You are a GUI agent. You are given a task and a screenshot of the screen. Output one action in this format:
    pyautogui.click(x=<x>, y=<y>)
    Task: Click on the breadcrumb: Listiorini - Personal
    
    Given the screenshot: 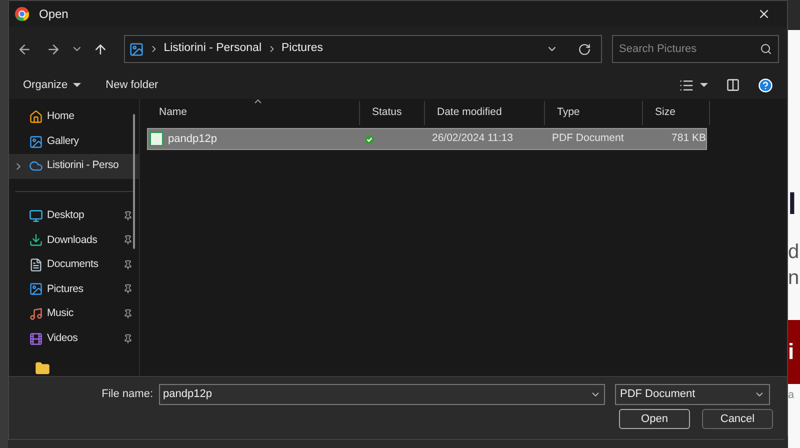 What is the action you would take?
    pyautogui.click(x=213, y=49)
    